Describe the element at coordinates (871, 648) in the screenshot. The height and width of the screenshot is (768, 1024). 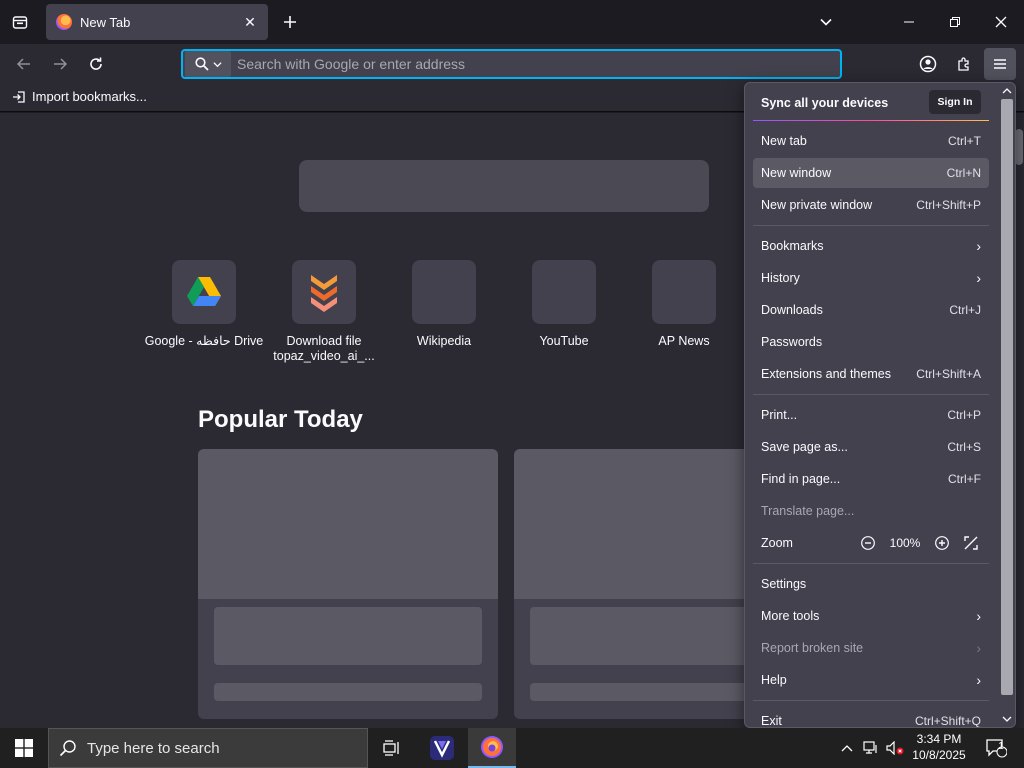
I see `menu-item-report-broken-site: Report broken site ›` at that location.